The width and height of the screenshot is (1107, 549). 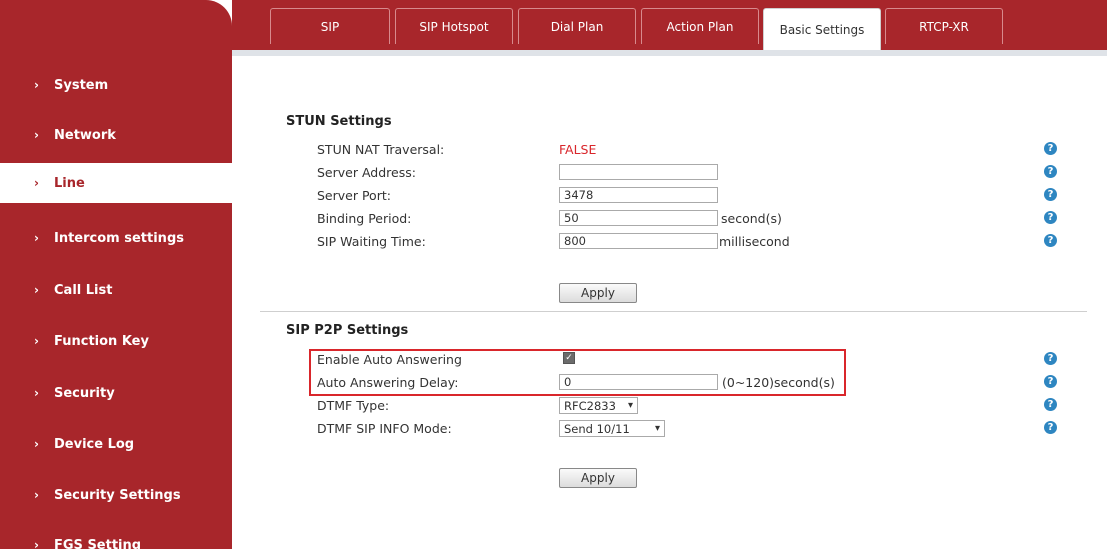 I want to click on sidebar-item-fgs-setting: › FGS Setting, so click(x=116, y=537).